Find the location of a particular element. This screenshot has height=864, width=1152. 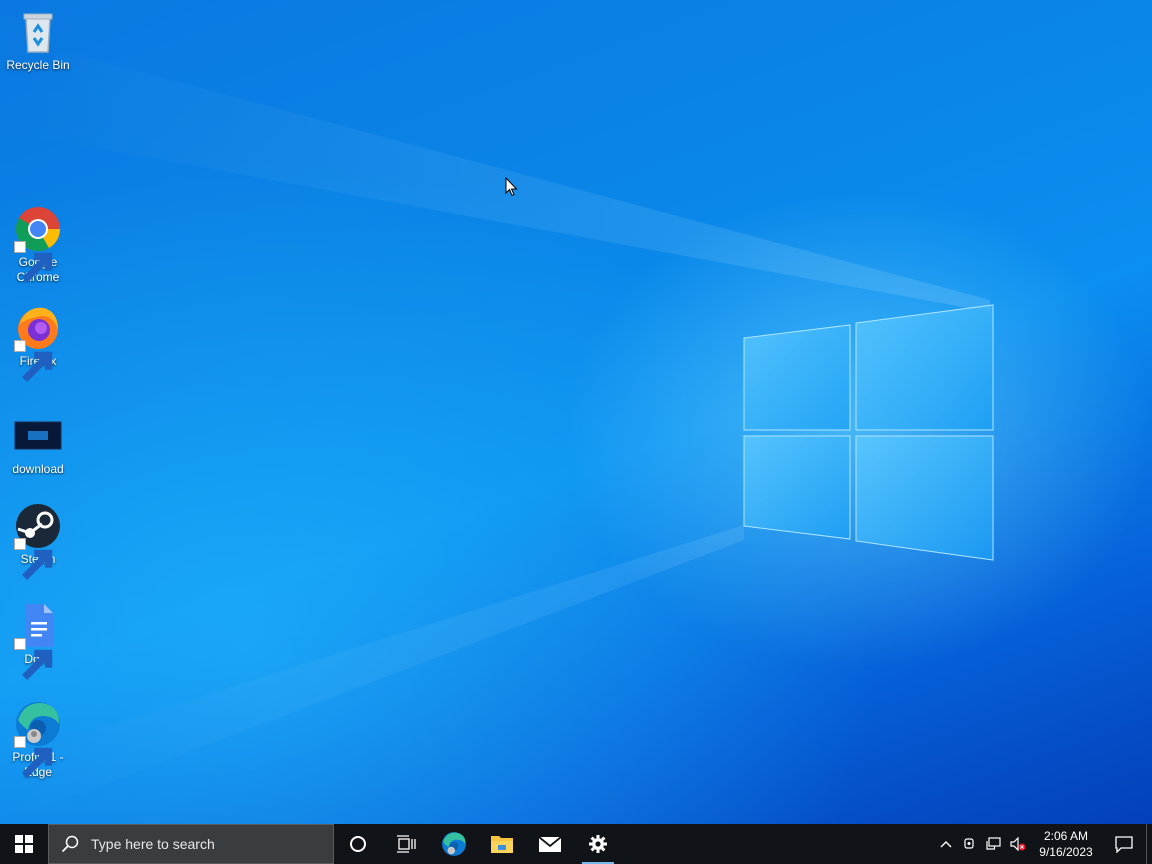

cortana-button is located at coordinates (358, 844).